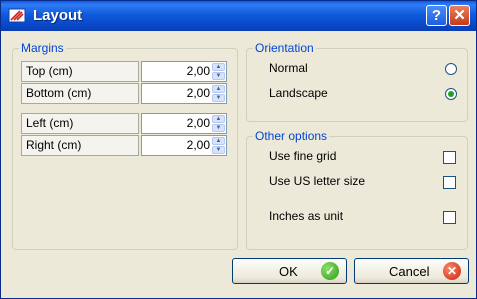  I want to click on top-margin-label: Top (cm), so click(80, 71).